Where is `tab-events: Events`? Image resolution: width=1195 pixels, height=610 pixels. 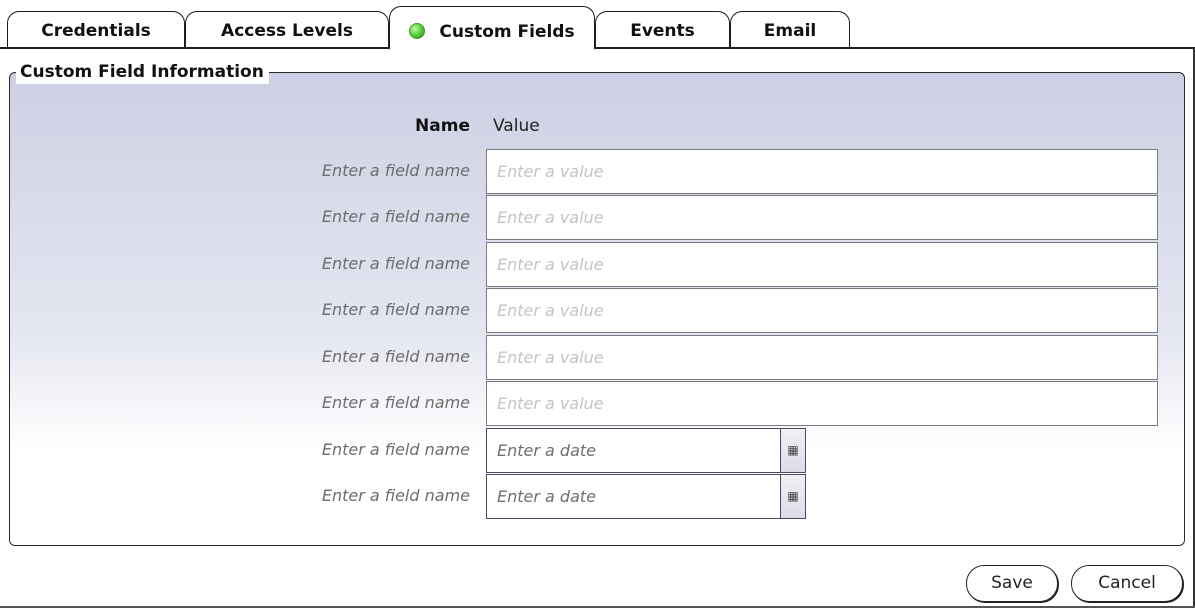
tab-events: Events is located at coordinates (662, 29).